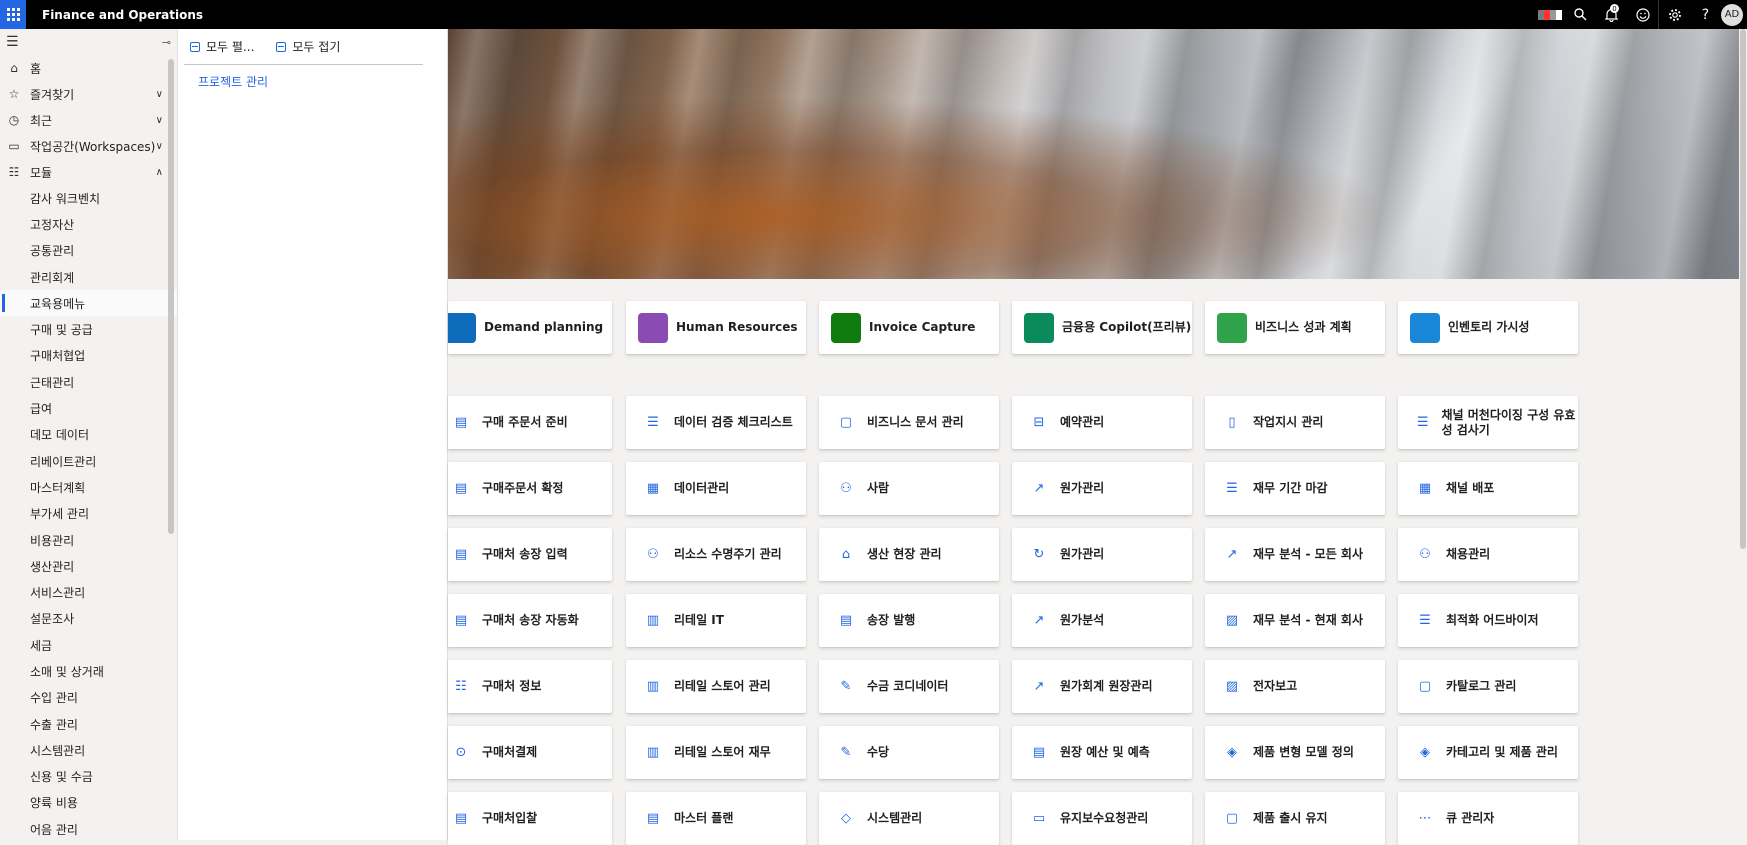  Describe the element at coordinates (1295, 818) in the screenshot. I see `workspace-tile: ▢ 제품 출시 유지` at that location.